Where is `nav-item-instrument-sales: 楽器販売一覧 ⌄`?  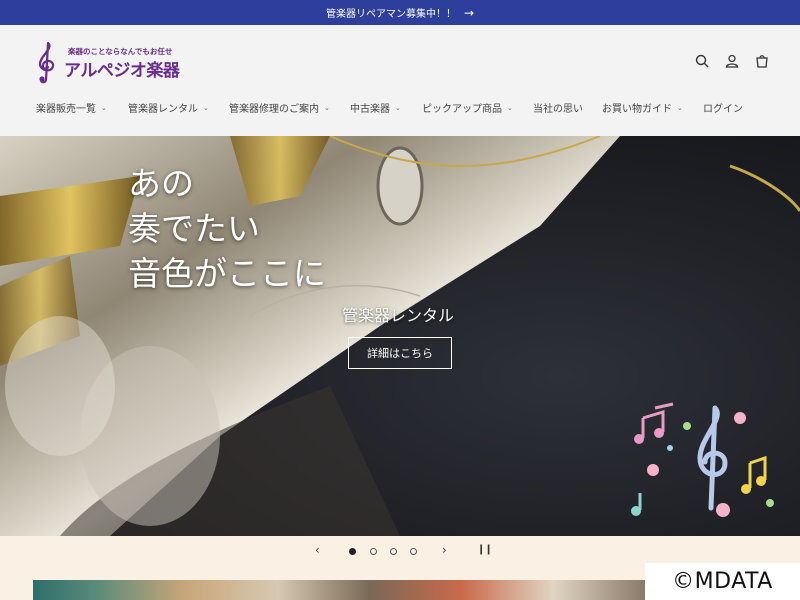 nav-item-instrument-sales: 楽器販売一覧 ⌄ is located at coordinates (82, 108).